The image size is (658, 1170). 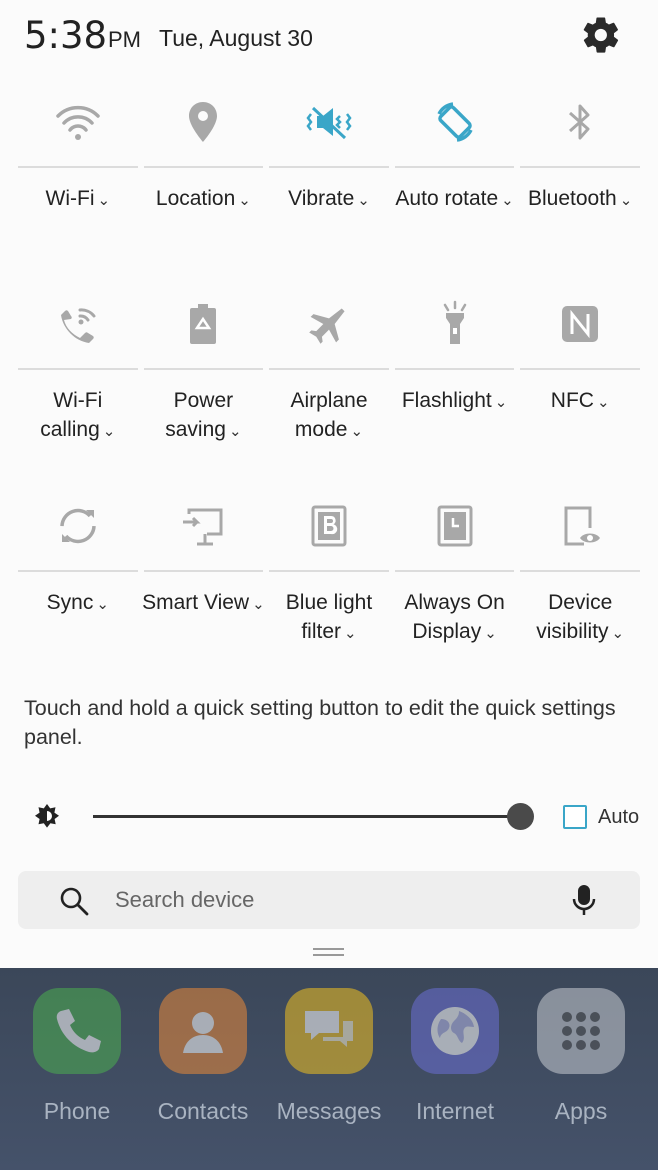 What do you see at coordinates (455, 122) in the screenshot?
I see `auto-rotate-icon` at bounding box center [455, 122].